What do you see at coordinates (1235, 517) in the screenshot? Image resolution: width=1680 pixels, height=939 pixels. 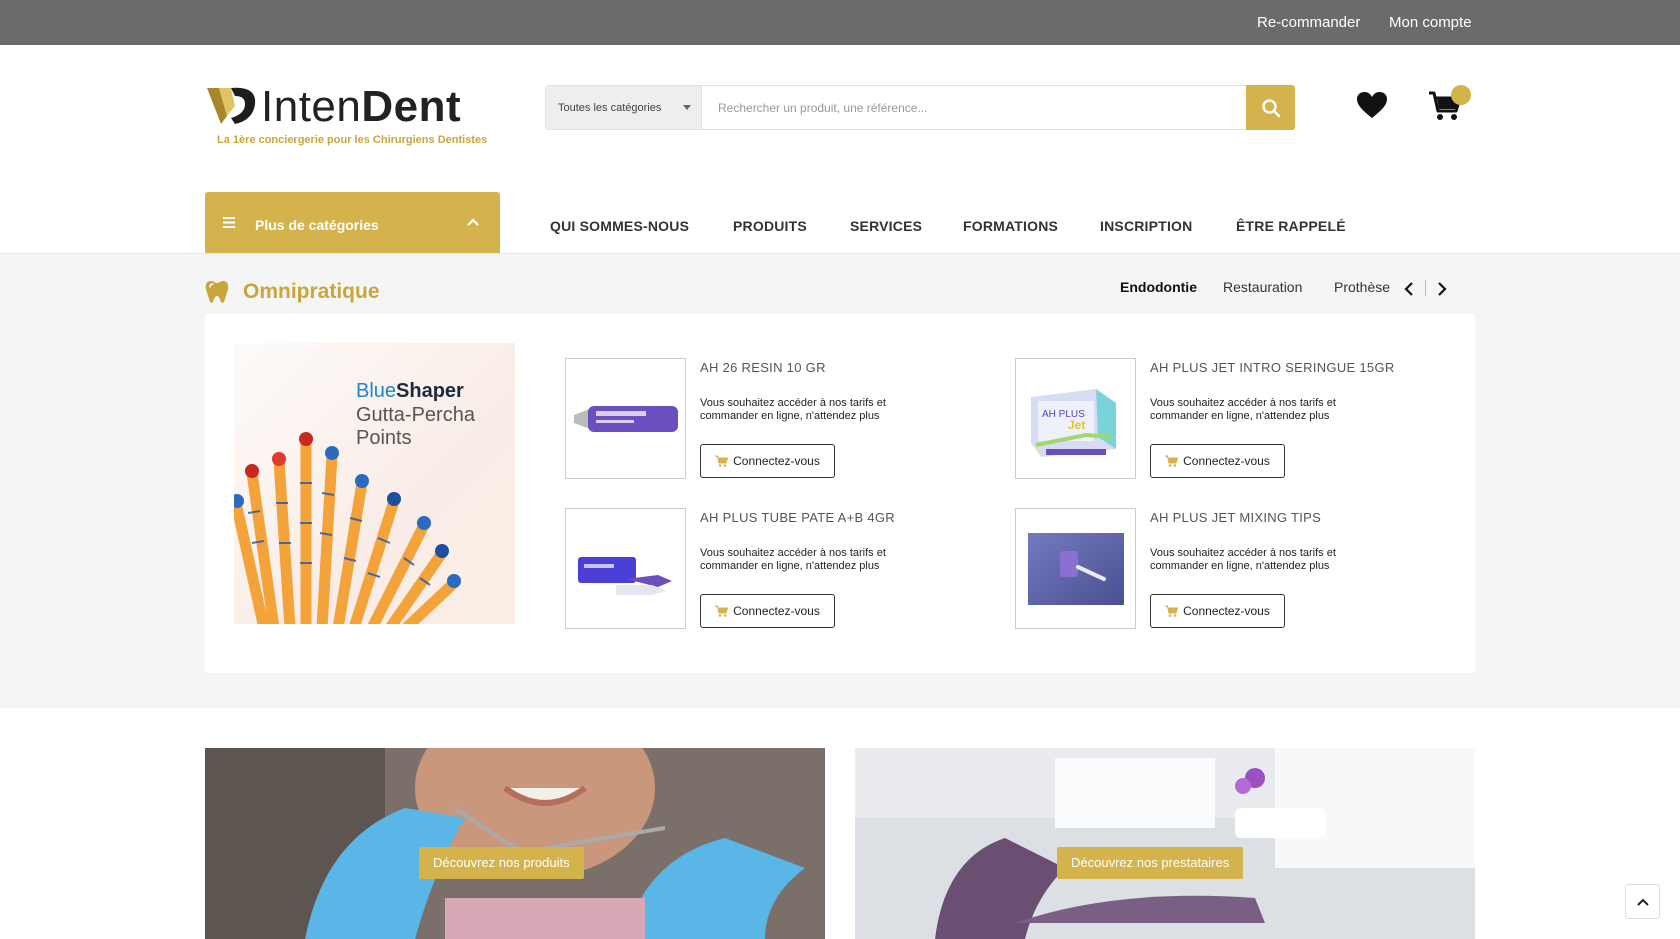 I see `product-name: AH PLUS JET MIXING TIPS` at bounding box center [1235, 517].